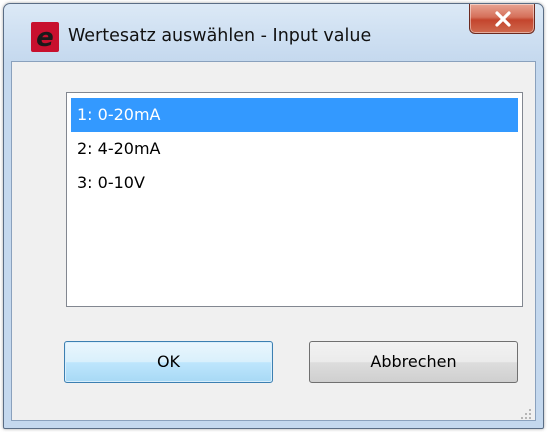 The image size is (548, 432). I want to click on window-title: Wertesatz auswählen - Input value, so click(220, 36).